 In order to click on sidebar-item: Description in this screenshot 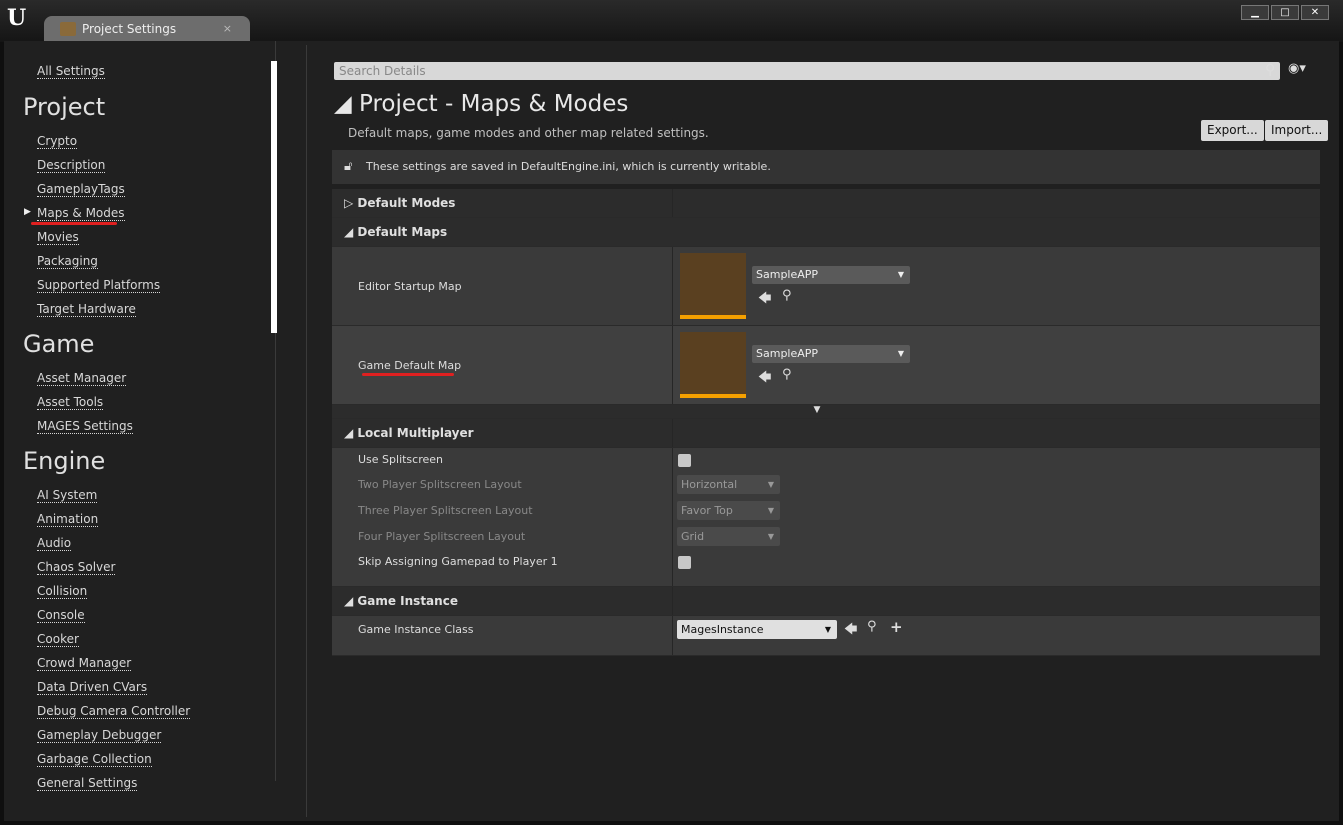, I will do `click(71, 165)`.